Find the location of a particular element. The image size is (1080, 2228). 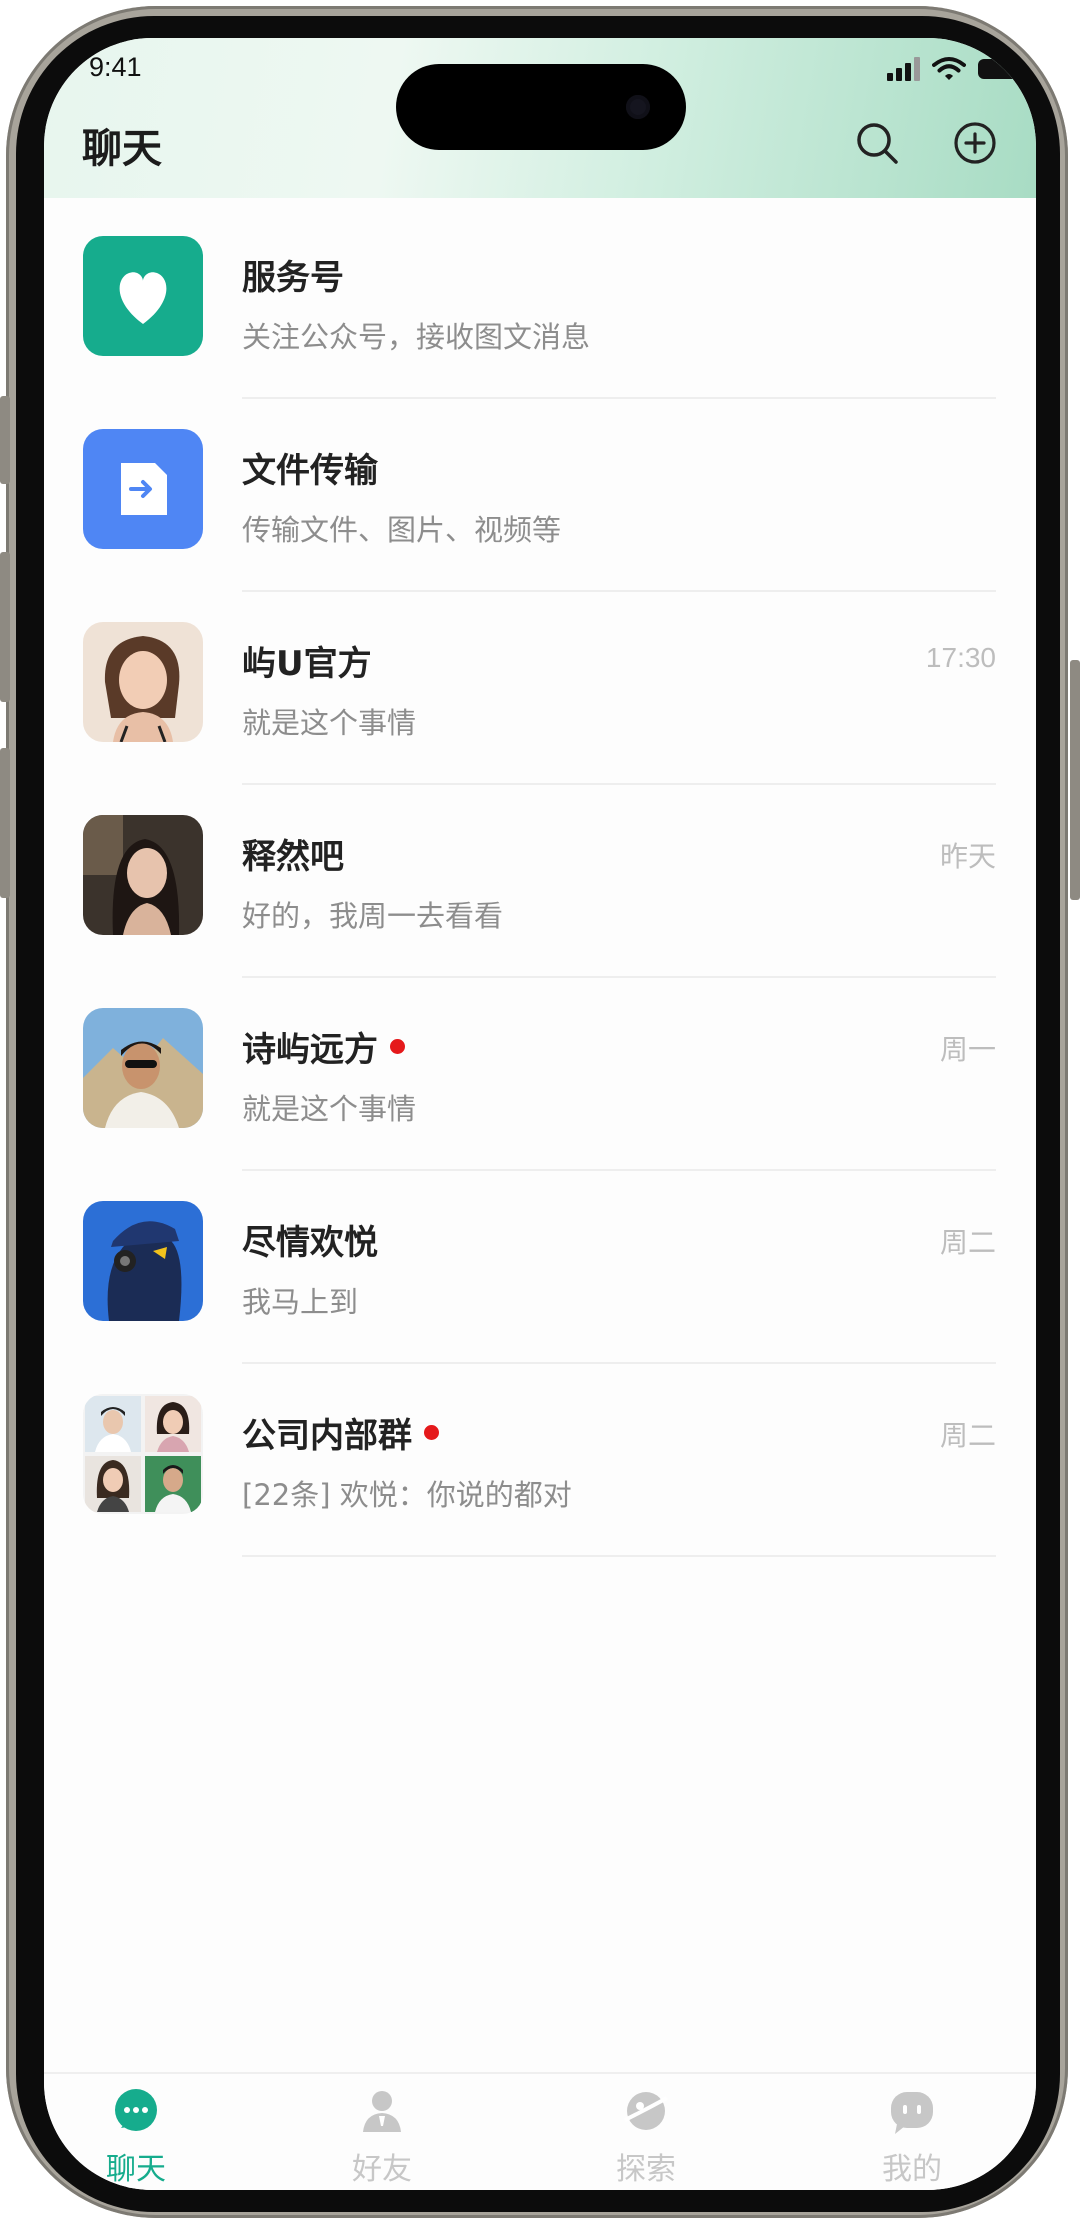

file-transfer-avatar is located at coordinates (143, 489).